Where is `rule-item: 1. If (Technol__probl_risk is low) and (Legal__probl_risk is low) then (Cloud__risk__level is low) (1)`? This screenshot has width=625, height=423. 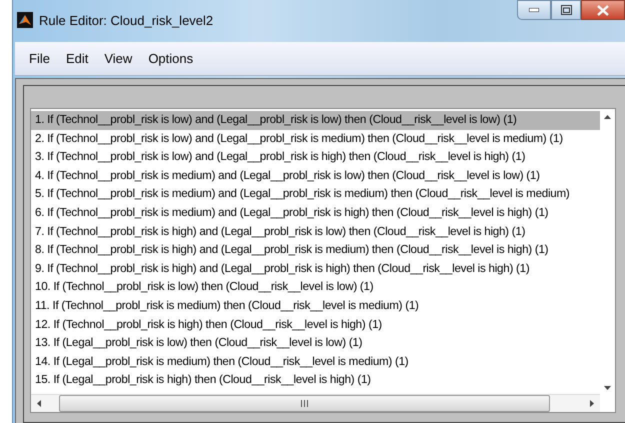
rule-item: 1. If (Technol__probl_risk is low) and (Legal__probl_risk is low) then (Cloud__risk__level is low) (1) is located at coordinates (315, 120).